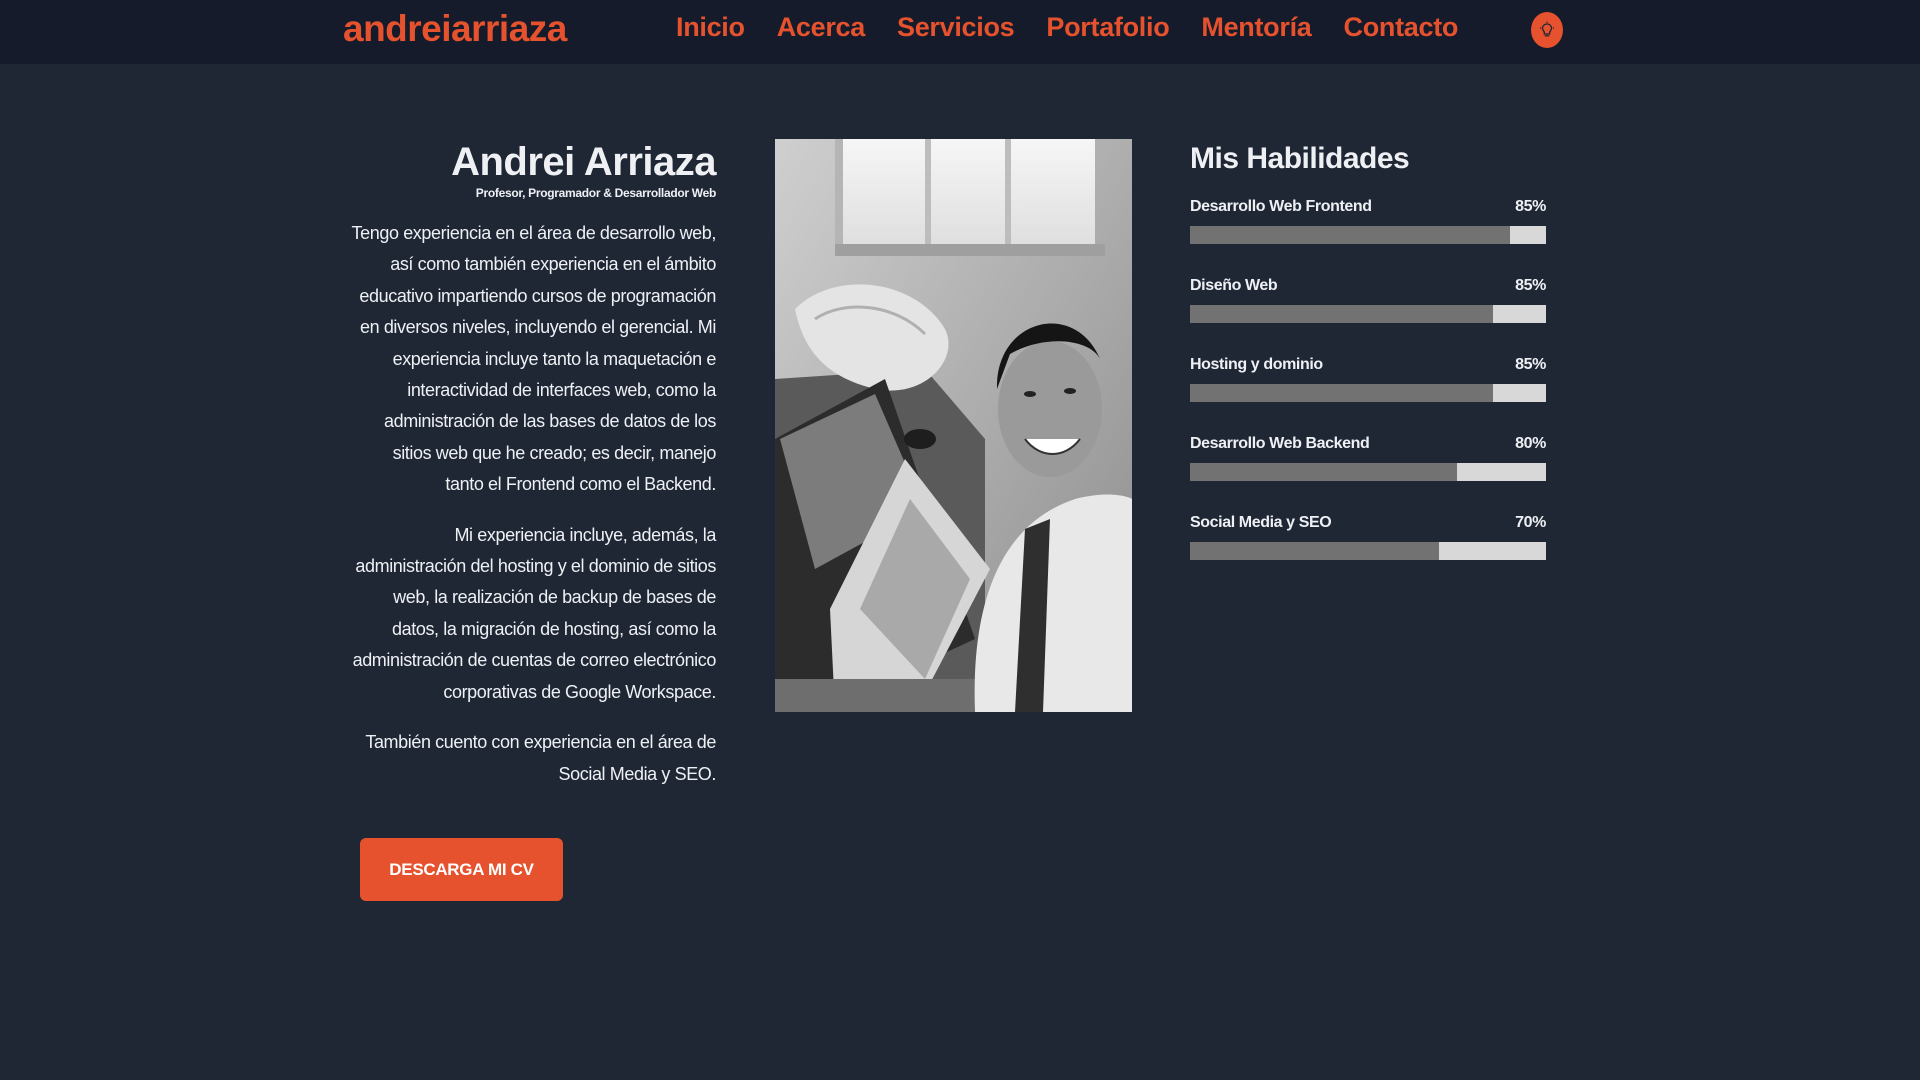 This screenshot has width=1920, height=1080. I want to click on nav-inicio: Inicio, so click(710, 27).